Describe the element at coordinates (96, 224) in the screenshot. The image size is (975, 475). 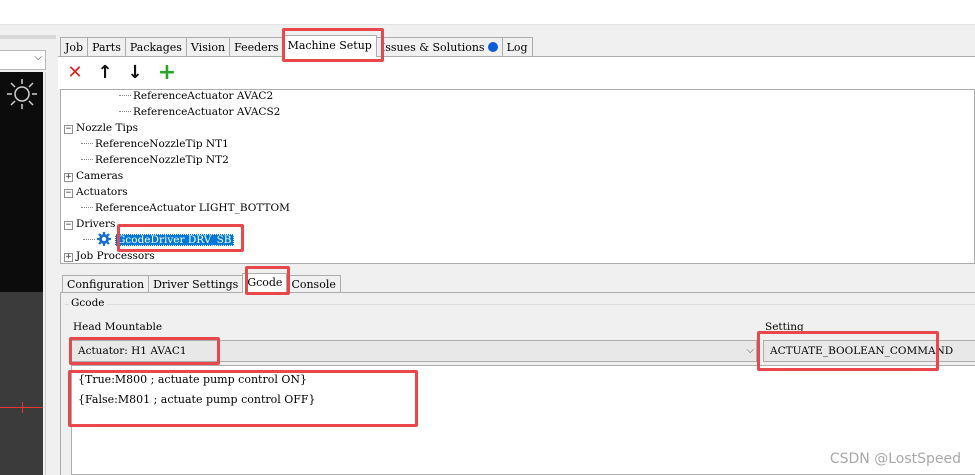
I see `tree-item-label: Drivers` at that location.